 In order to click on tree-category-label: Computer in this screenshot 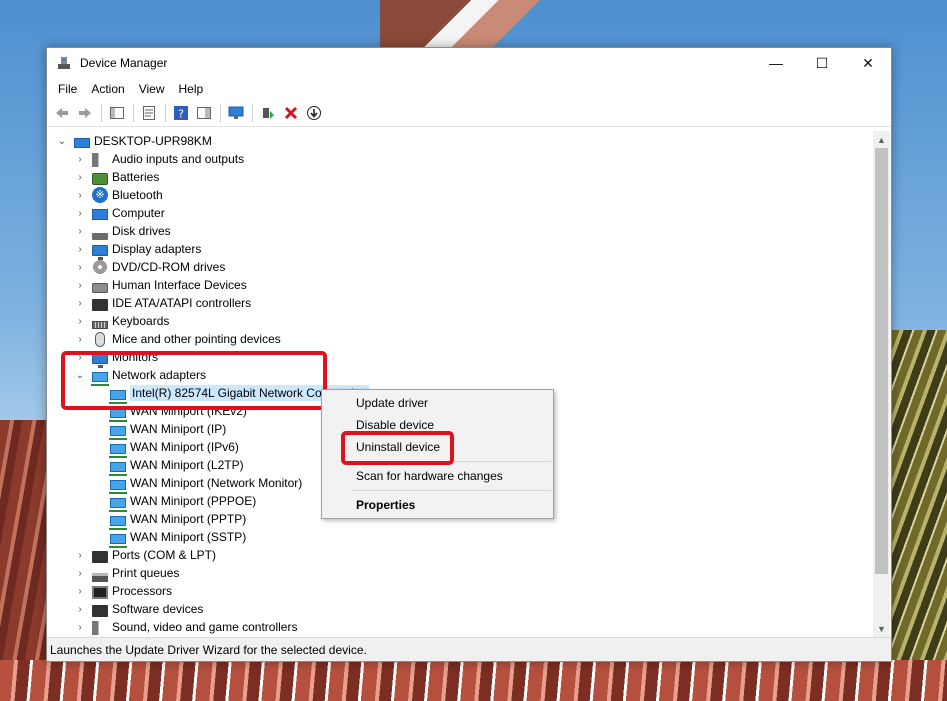, I will do `click(138, 213)`.